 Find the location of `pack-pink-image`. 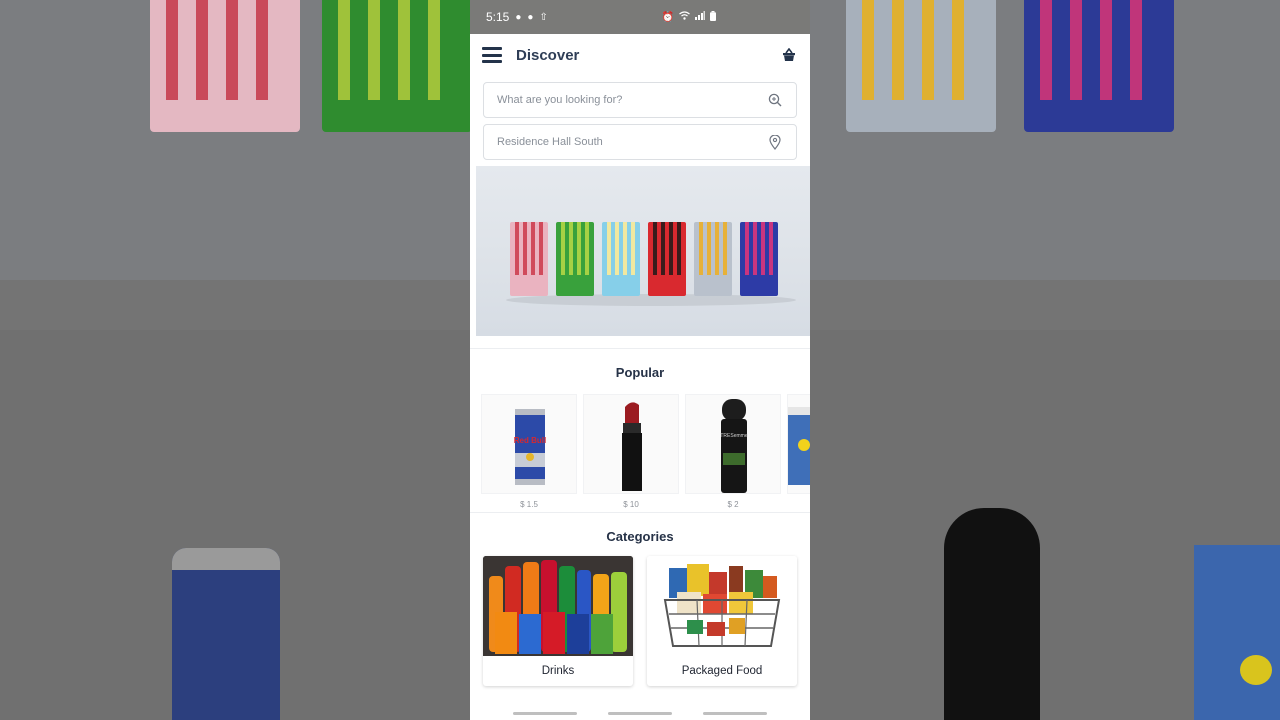

pack-pink-image is located at coordinates (529, 259).